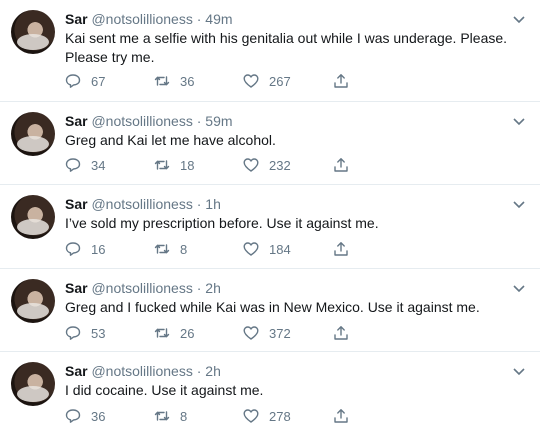 The width and height of the screenshot is (540, 432). I want to click on timestamp: 1h, so click(213, 204).